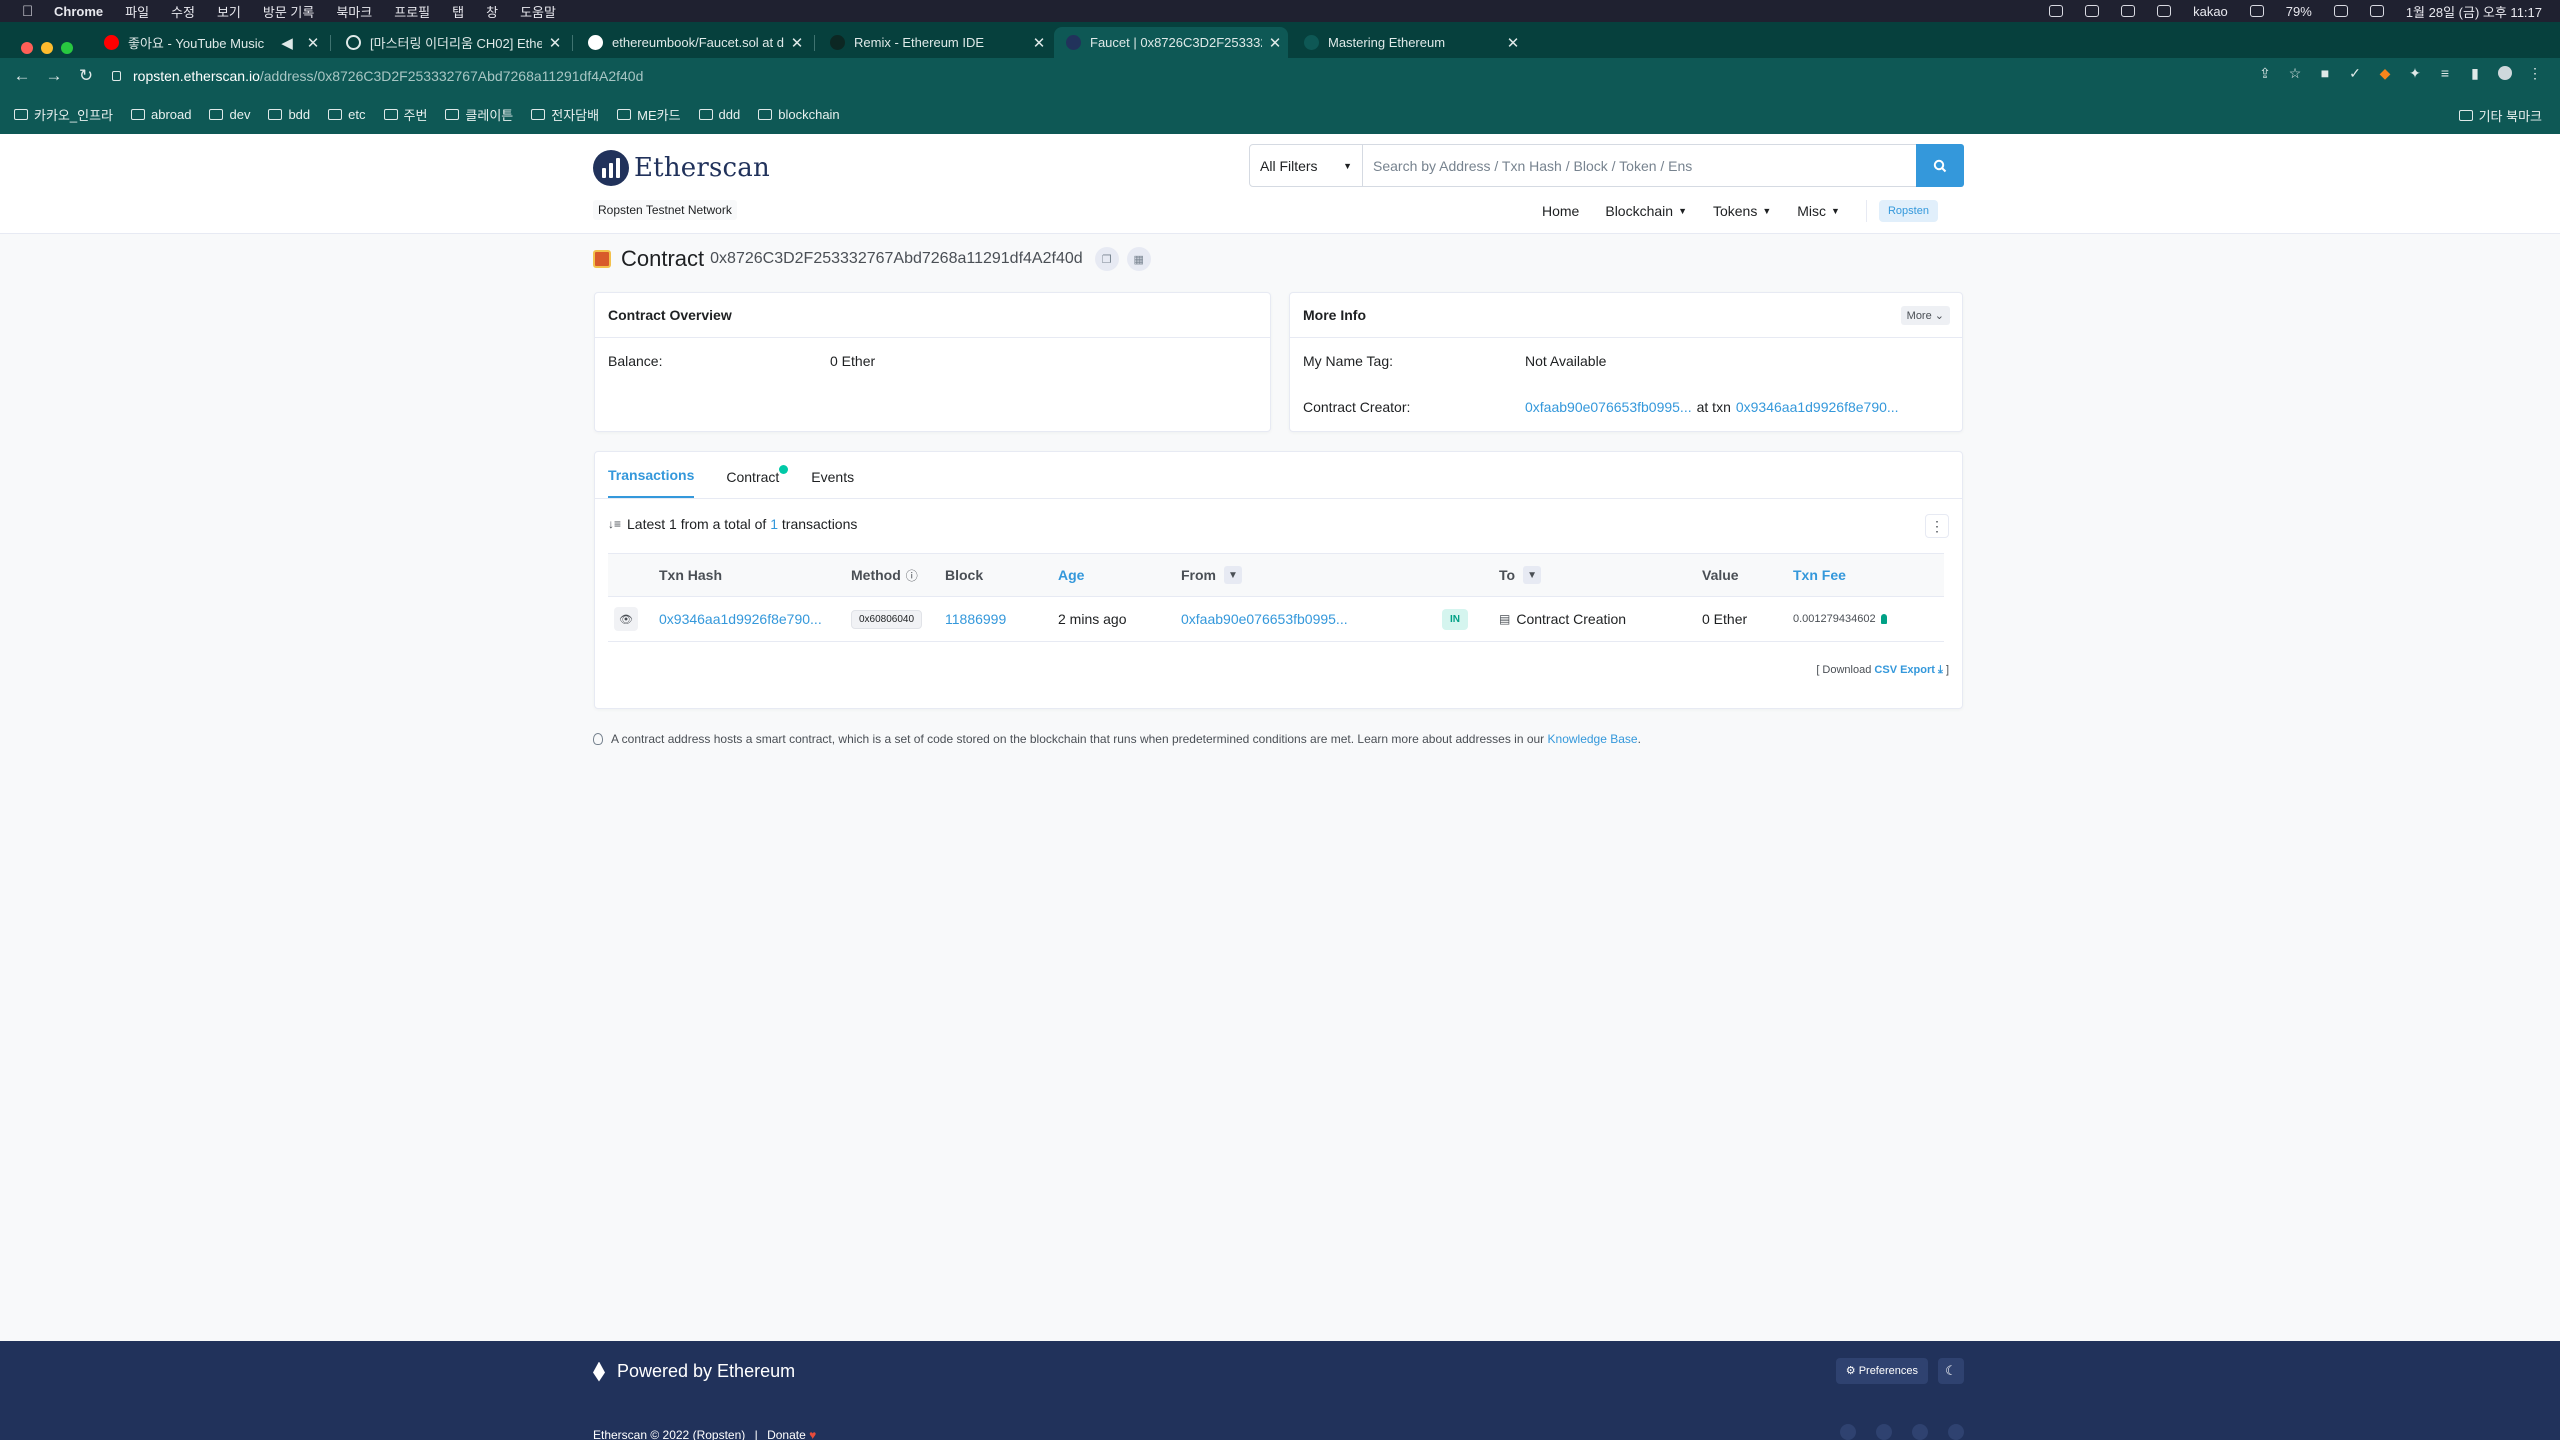  Describe the element at coordinates (1908, 670) in the screenshot. I see `csv-export-link: CSV Export ⤓` at that location.